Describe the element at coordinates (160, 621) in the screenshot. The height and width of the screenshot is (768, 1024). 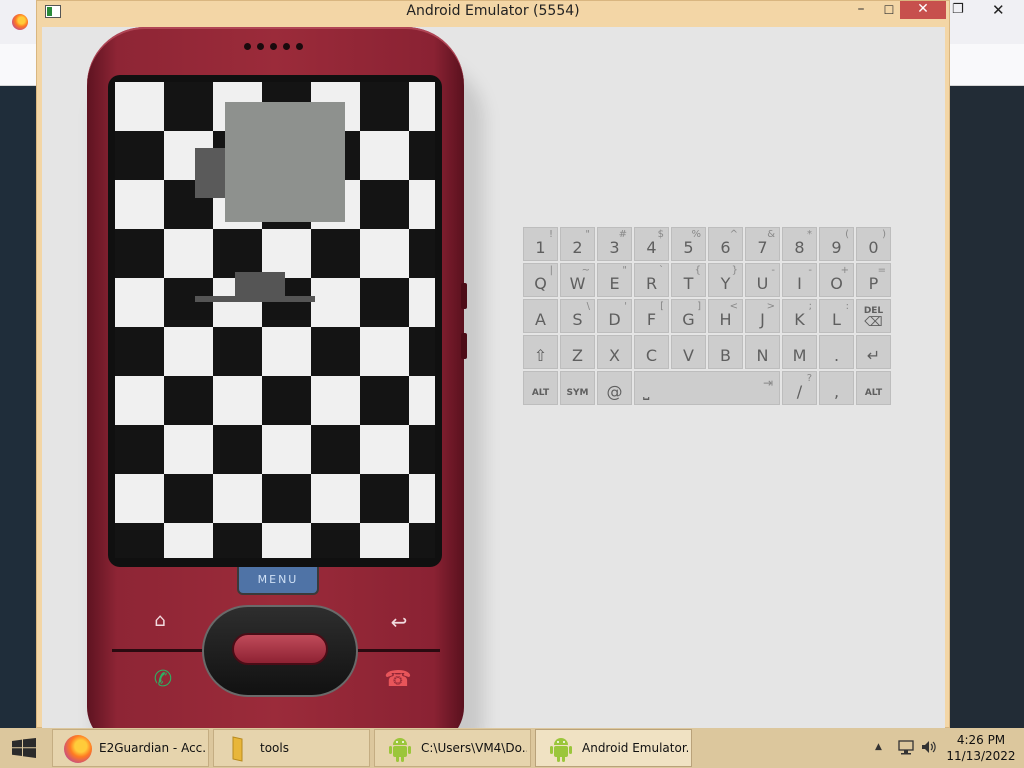
I see `home-icon: ⌂` at that location.